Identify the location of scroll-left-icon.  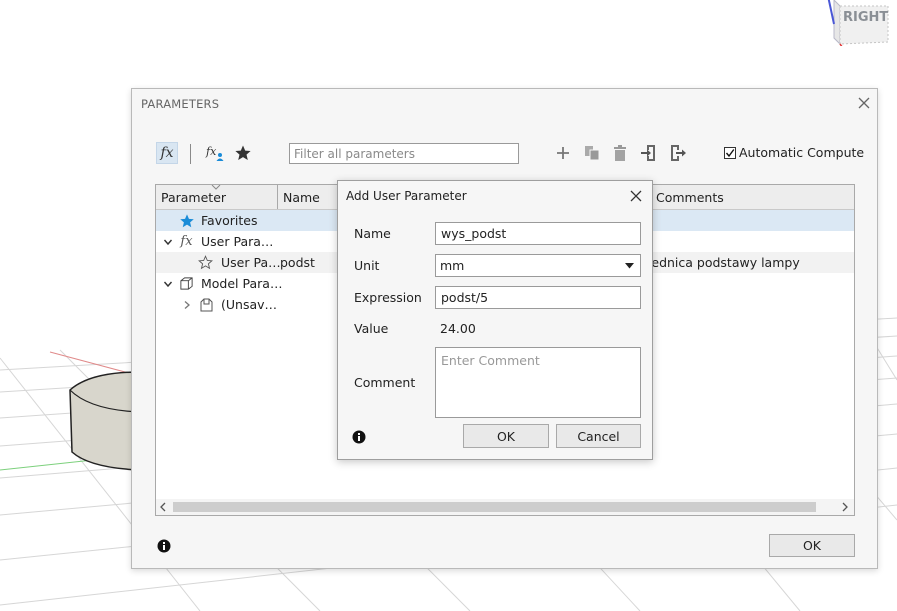
(163, 507).